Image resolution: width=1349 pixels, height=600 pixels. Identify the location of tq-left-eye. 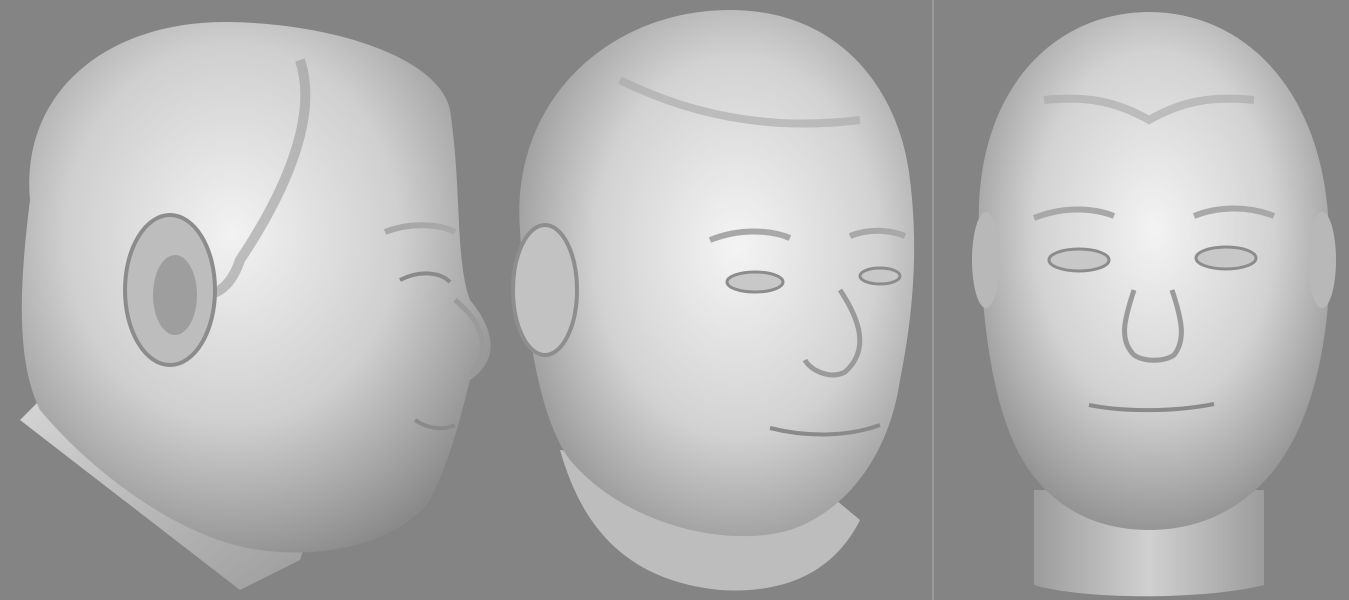
(755, 282).